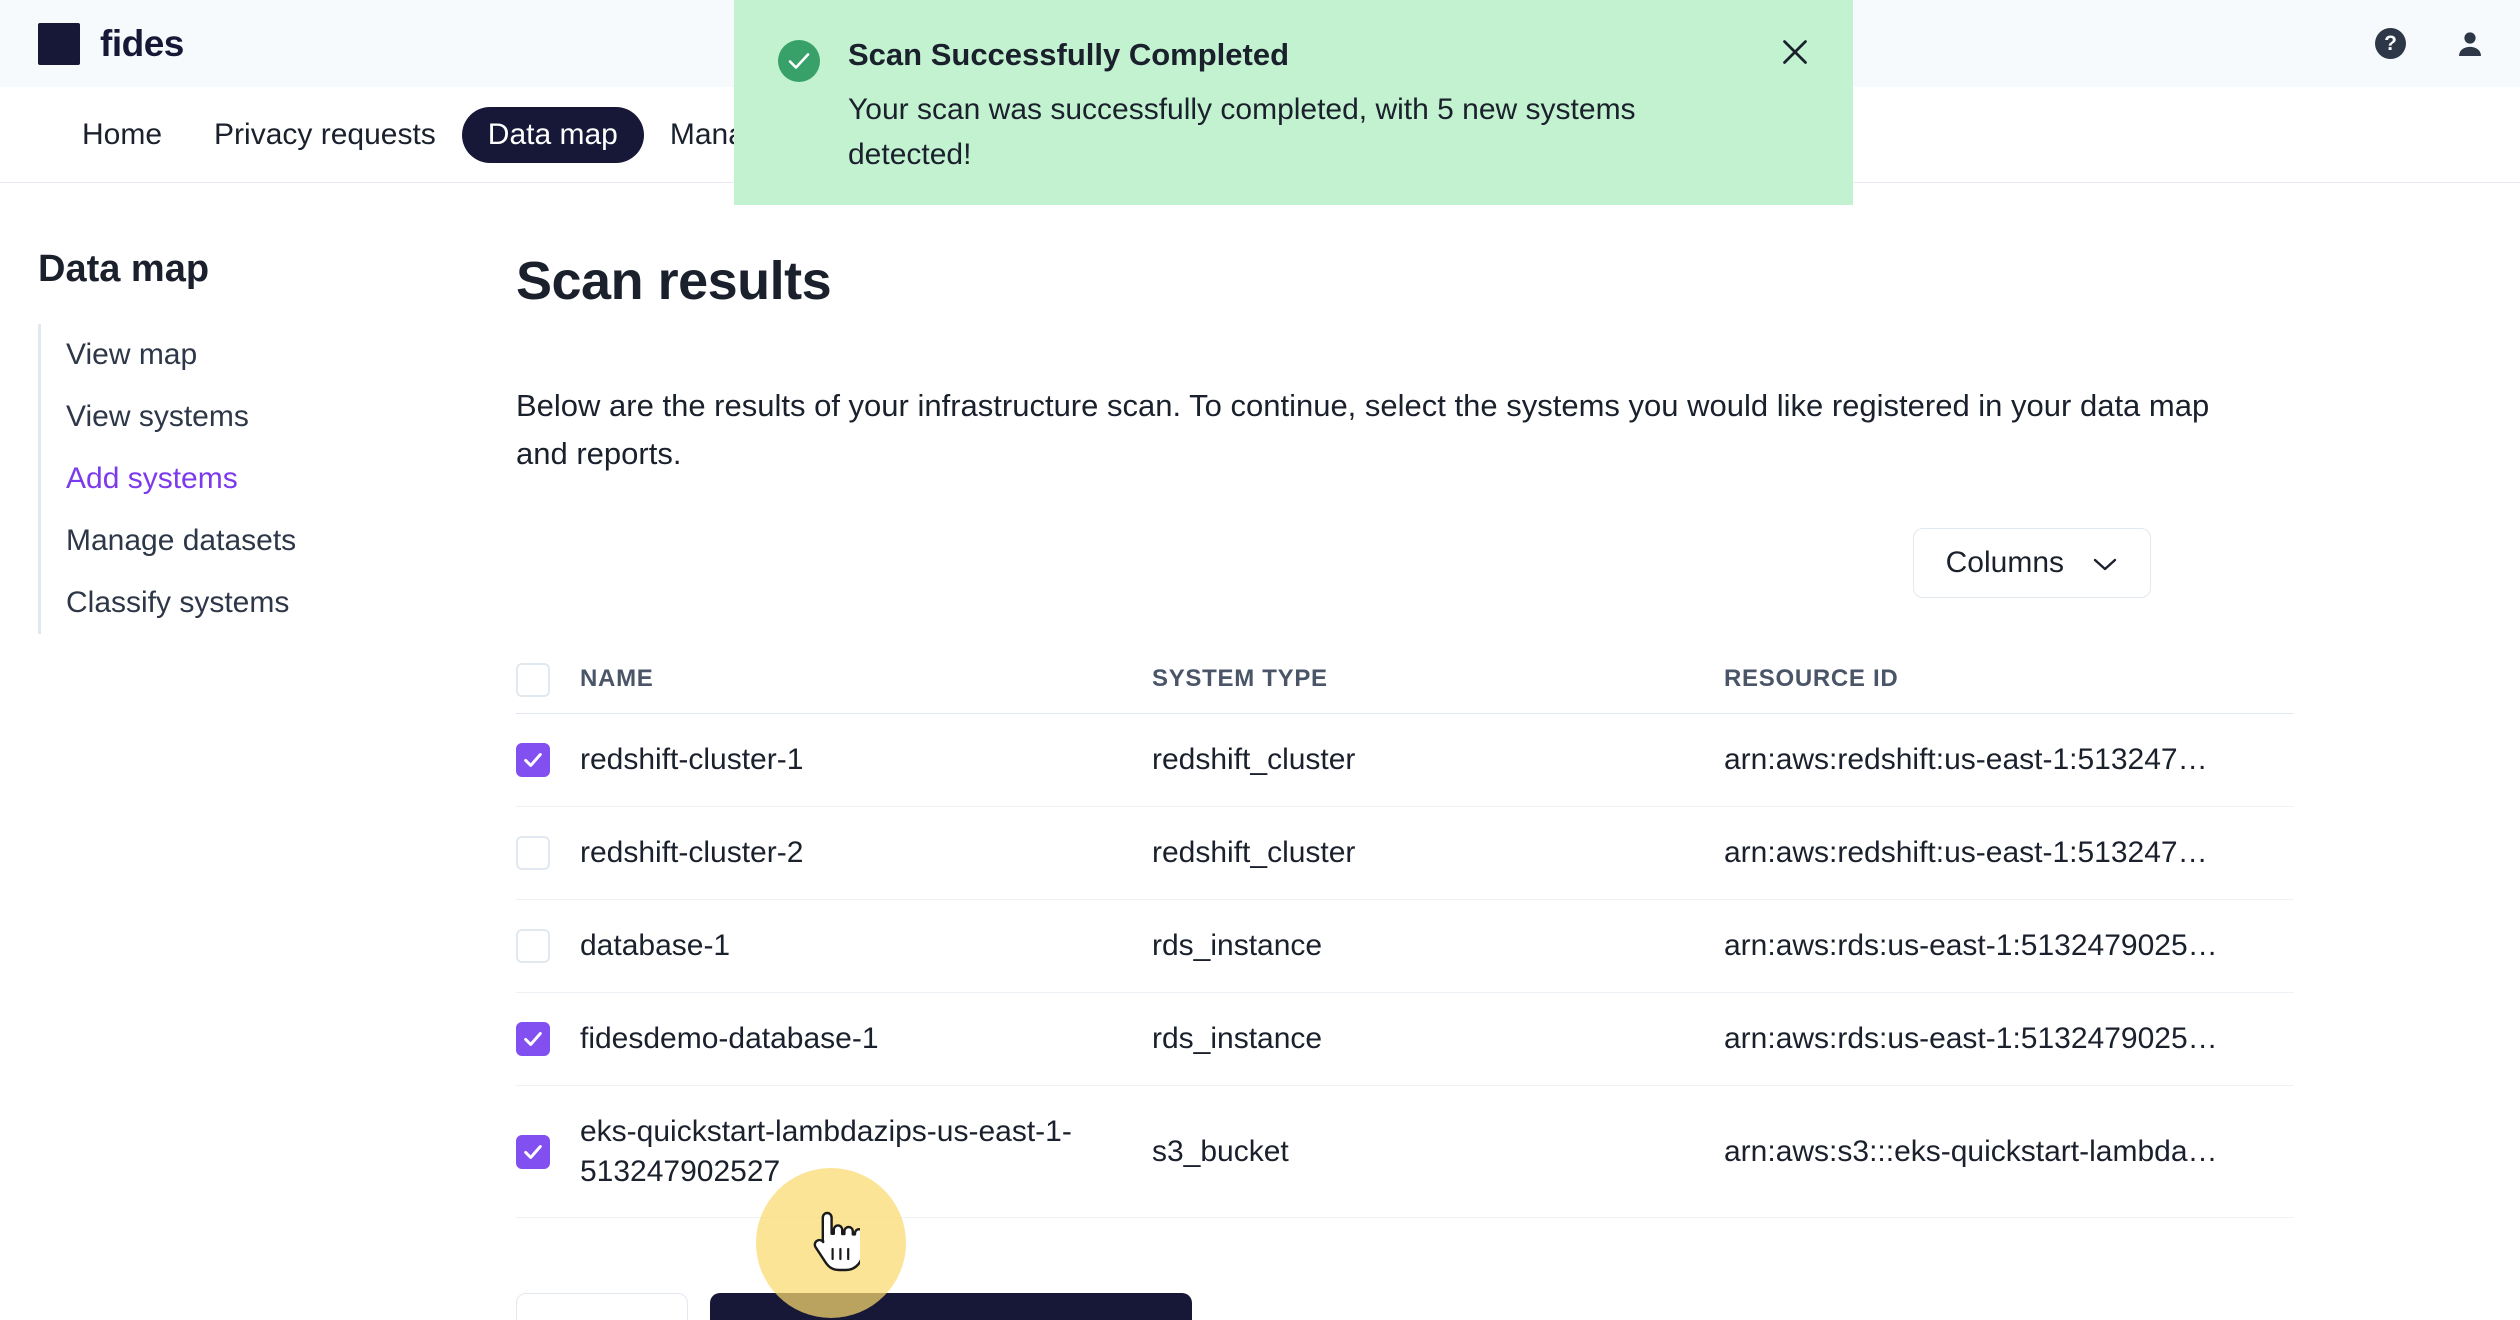  Describe the element at coordinates (259, 355) in the screenshot. I see `sidebar-item-view-map: View map` at that location.